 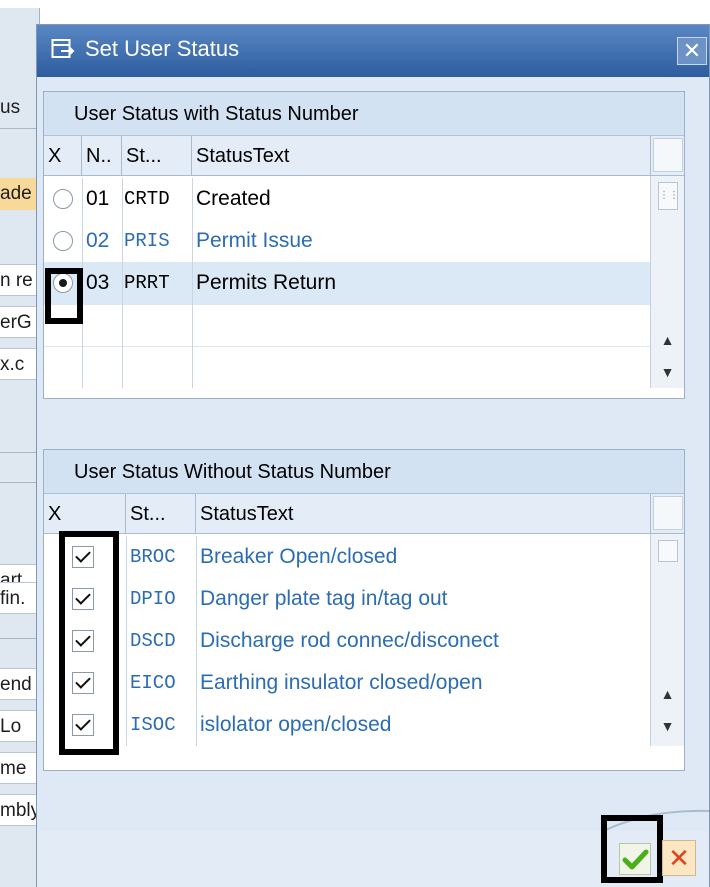 What do you see at coordinates (98, 198) in the screenshot?
I see `status-number: 01` at bounding box center [98, 198].